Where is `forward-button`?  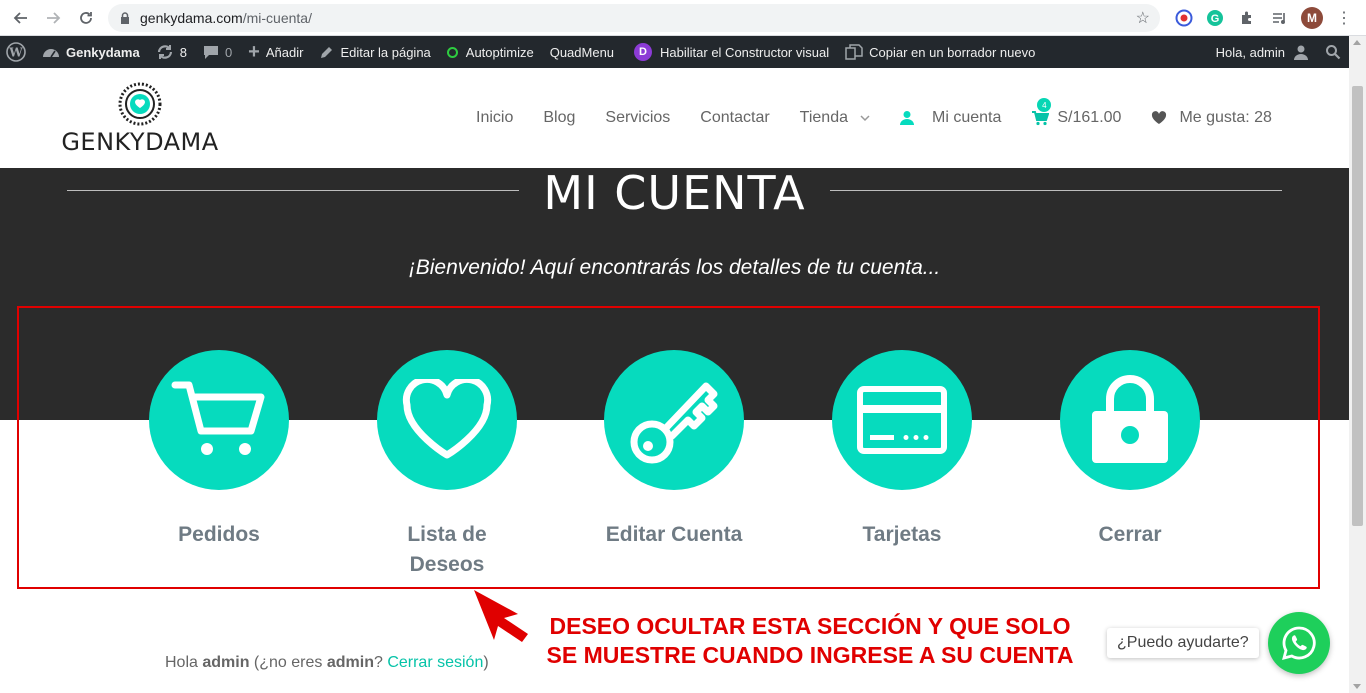
forward-button is located at coordinates (53, 18).